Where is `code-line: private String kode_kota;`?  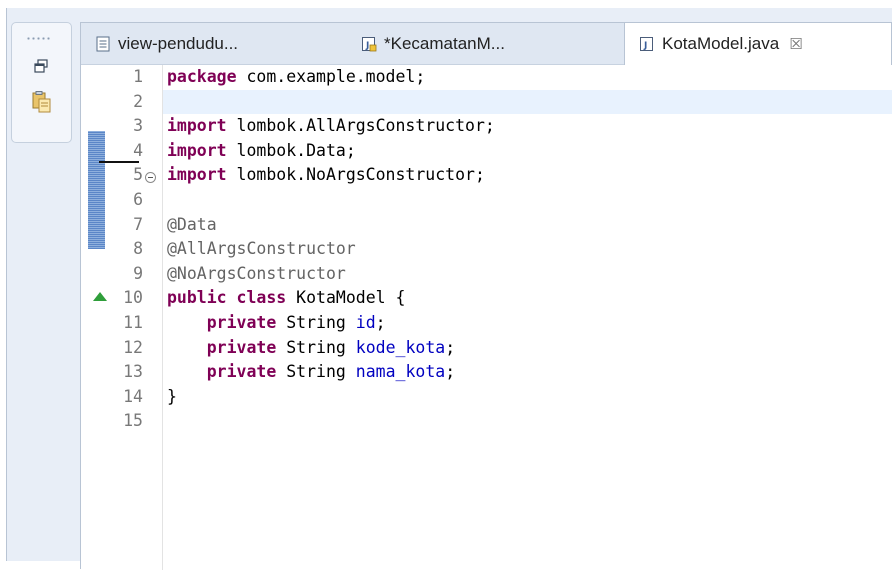
code-line: private String kode_kota; is located at coordinates (527, 348).